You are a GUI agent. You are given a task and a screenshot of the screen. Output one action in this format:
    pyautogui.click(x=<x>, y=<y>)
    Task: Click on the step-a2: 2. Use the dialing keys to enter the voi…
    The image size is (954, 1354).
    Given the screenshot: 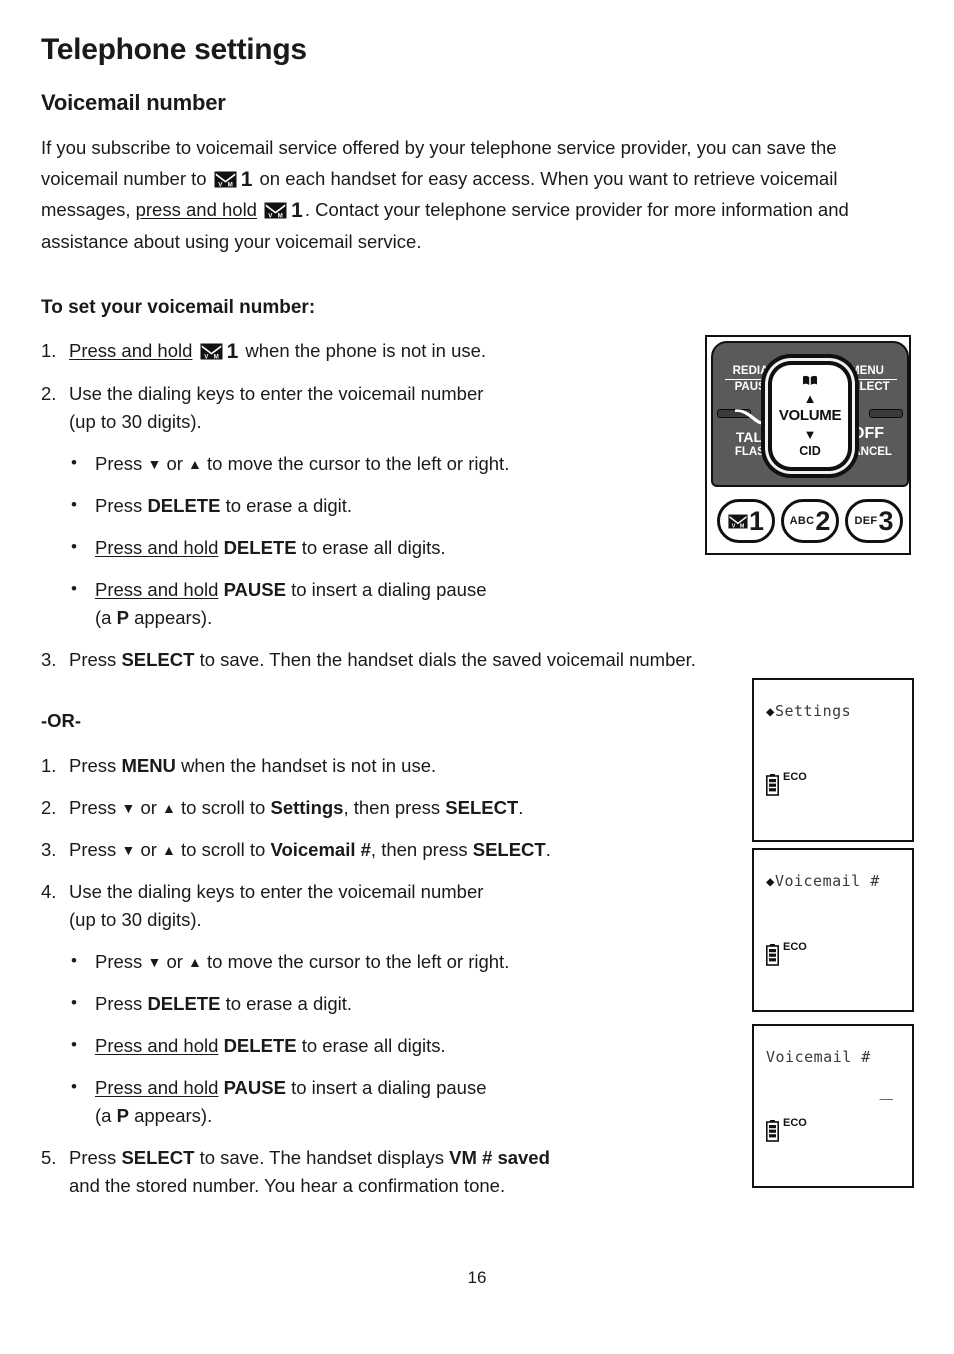 What is the action you would take?
    pyautogui.click(x=366, y=408)
    